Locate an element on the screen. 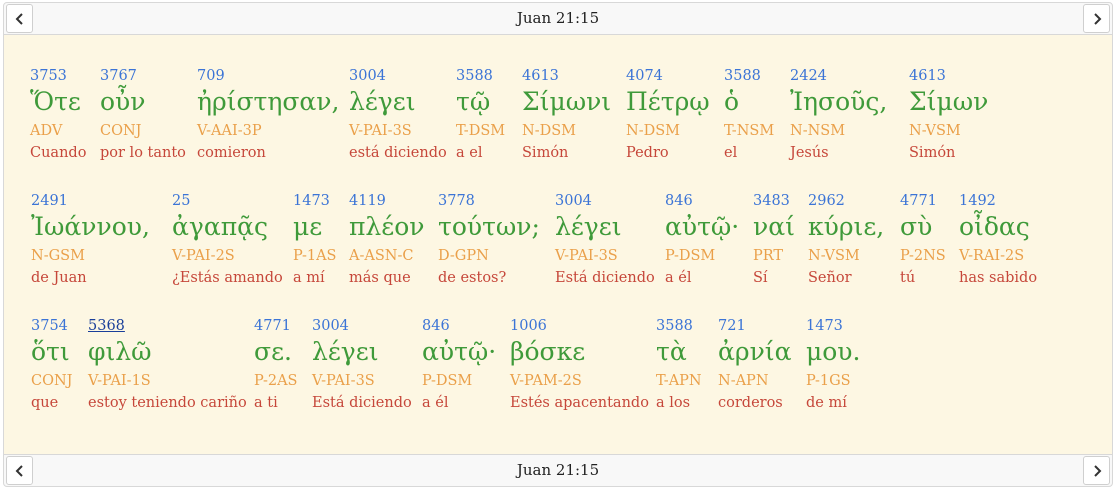  morphology-code: P-2AS is located at coordinates (276, 381).